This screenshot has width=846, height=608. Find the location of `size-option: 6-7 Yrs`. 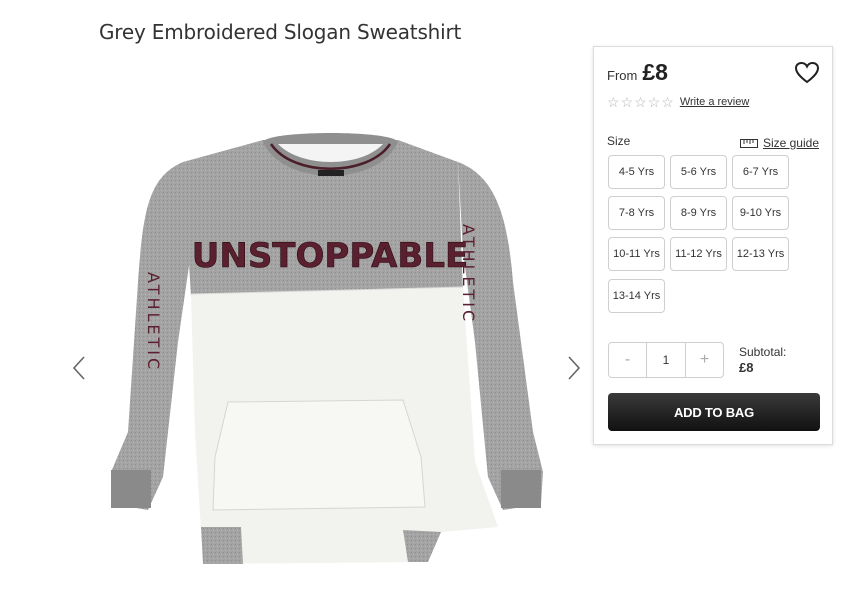

size-option: 6-7 Yrs is located at coordinates (760, 172).